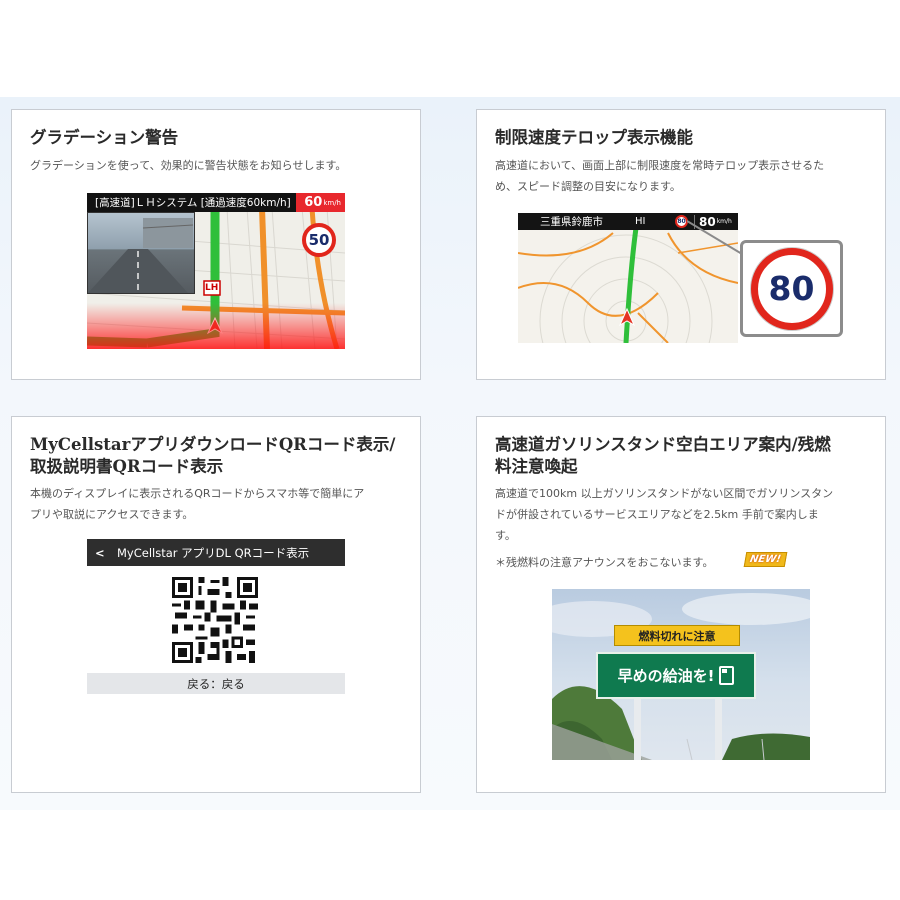  I want to click on zoomed-speed-sign: 80, so click(791, 288).